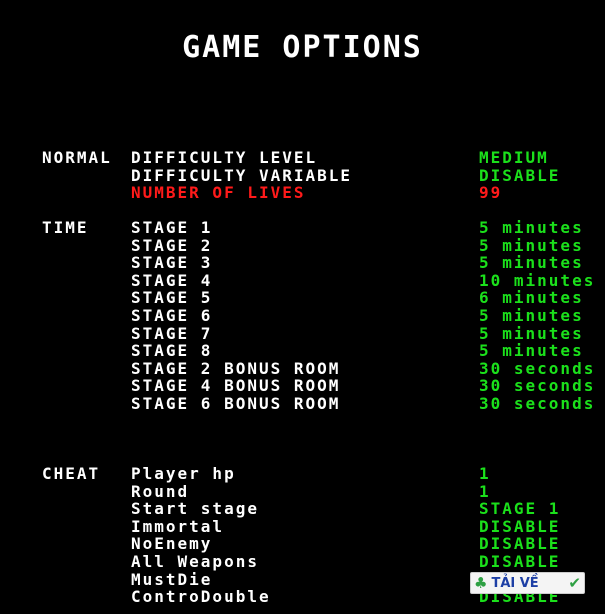  I want to click on option-label: STAGE 3, so click(171, 262).